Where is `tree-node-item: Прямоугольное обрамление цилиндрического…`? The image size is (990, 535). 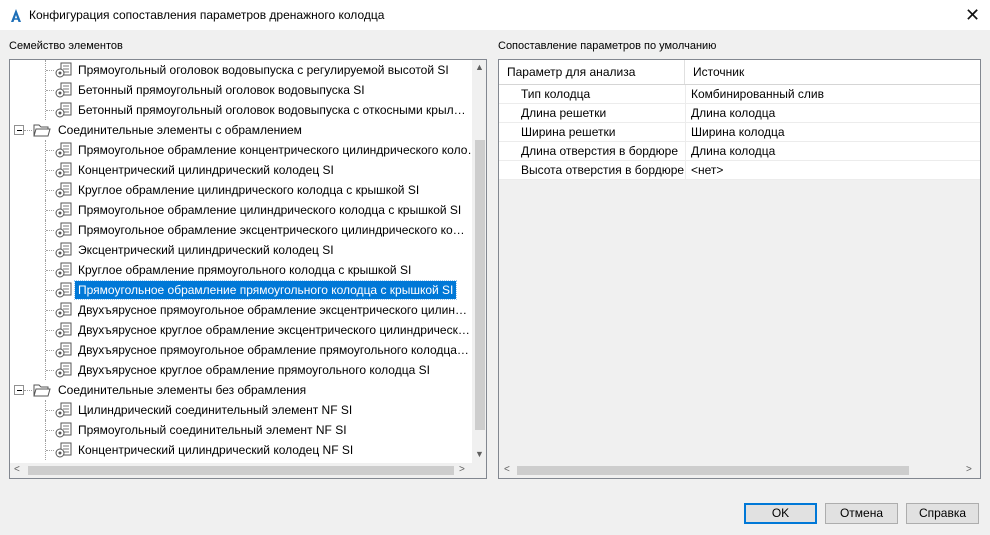 tree-node-item: Прямоугольное обрамление цилиндрического… is located at coordinates (241, 210).